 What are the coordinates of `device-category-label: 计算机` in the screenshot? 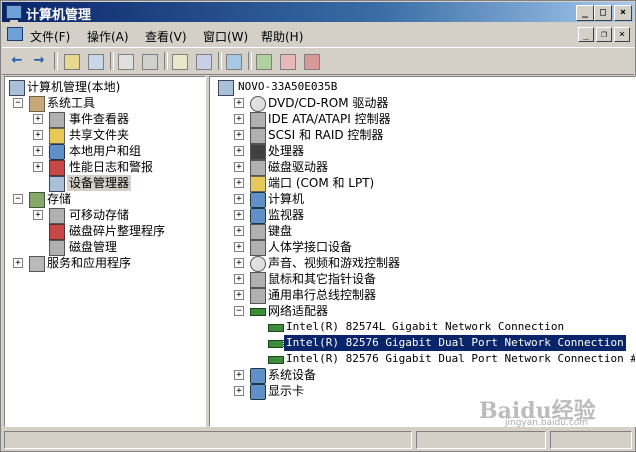 It's located at (286, 199).